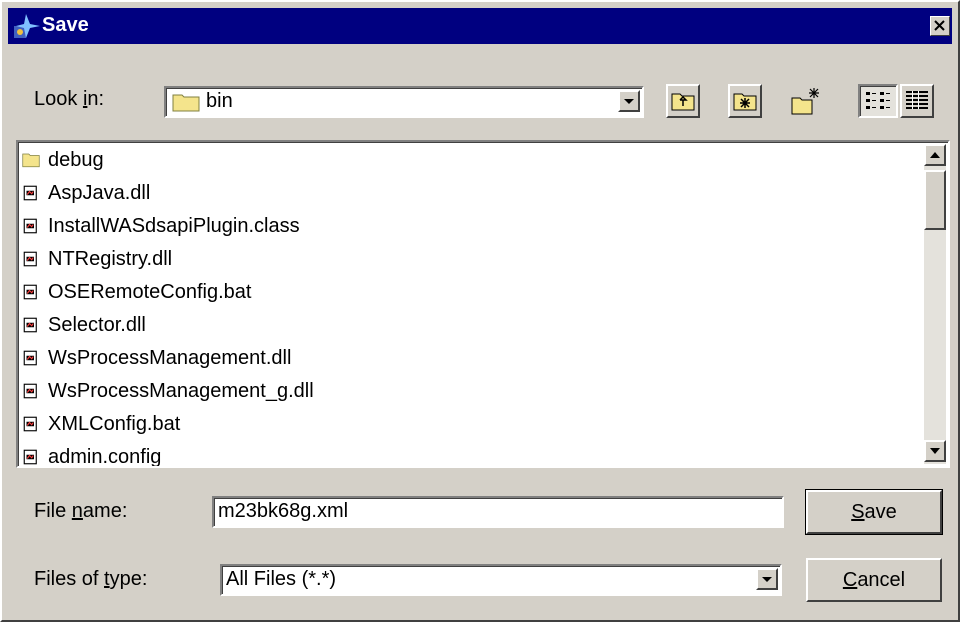  I want to click on scroll-thumb, so click(935, 200).